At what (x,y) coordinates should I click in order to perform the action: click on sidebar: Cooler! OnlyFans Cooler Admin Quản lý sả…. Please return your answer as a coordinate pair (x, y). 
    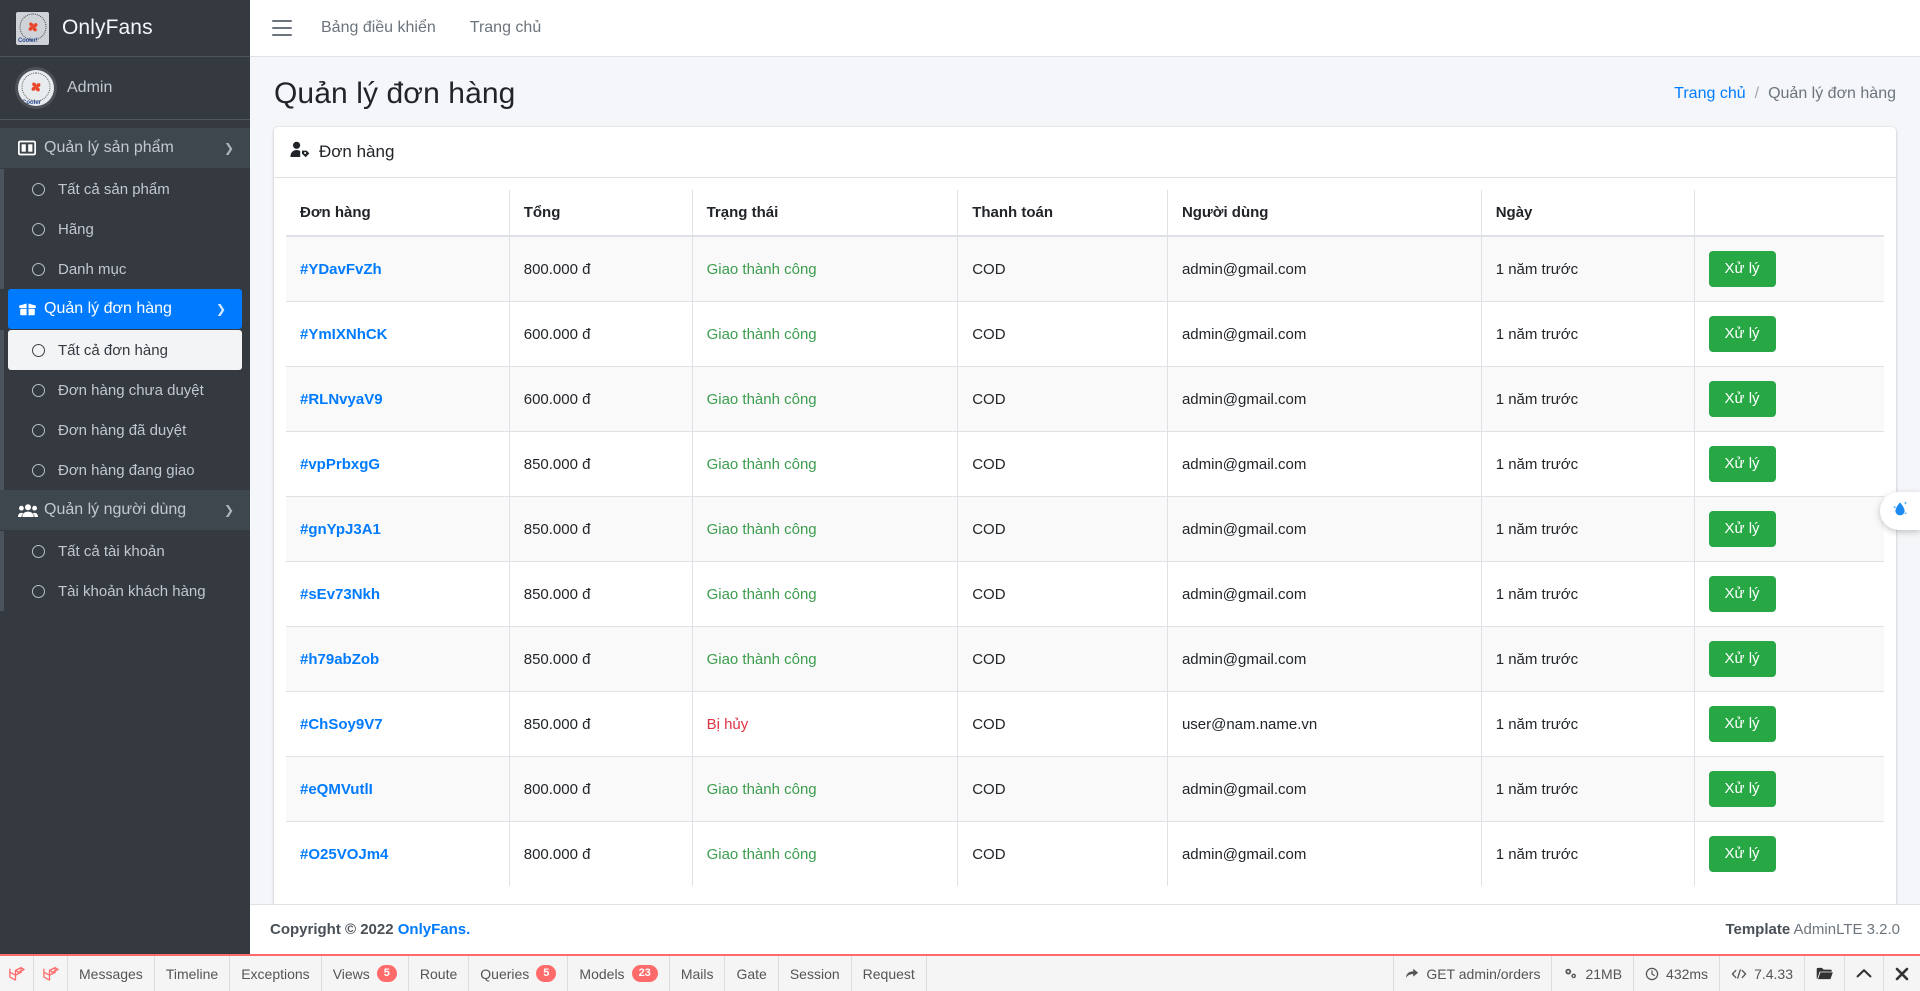
    Looking at the image, I should click on (125, 495).